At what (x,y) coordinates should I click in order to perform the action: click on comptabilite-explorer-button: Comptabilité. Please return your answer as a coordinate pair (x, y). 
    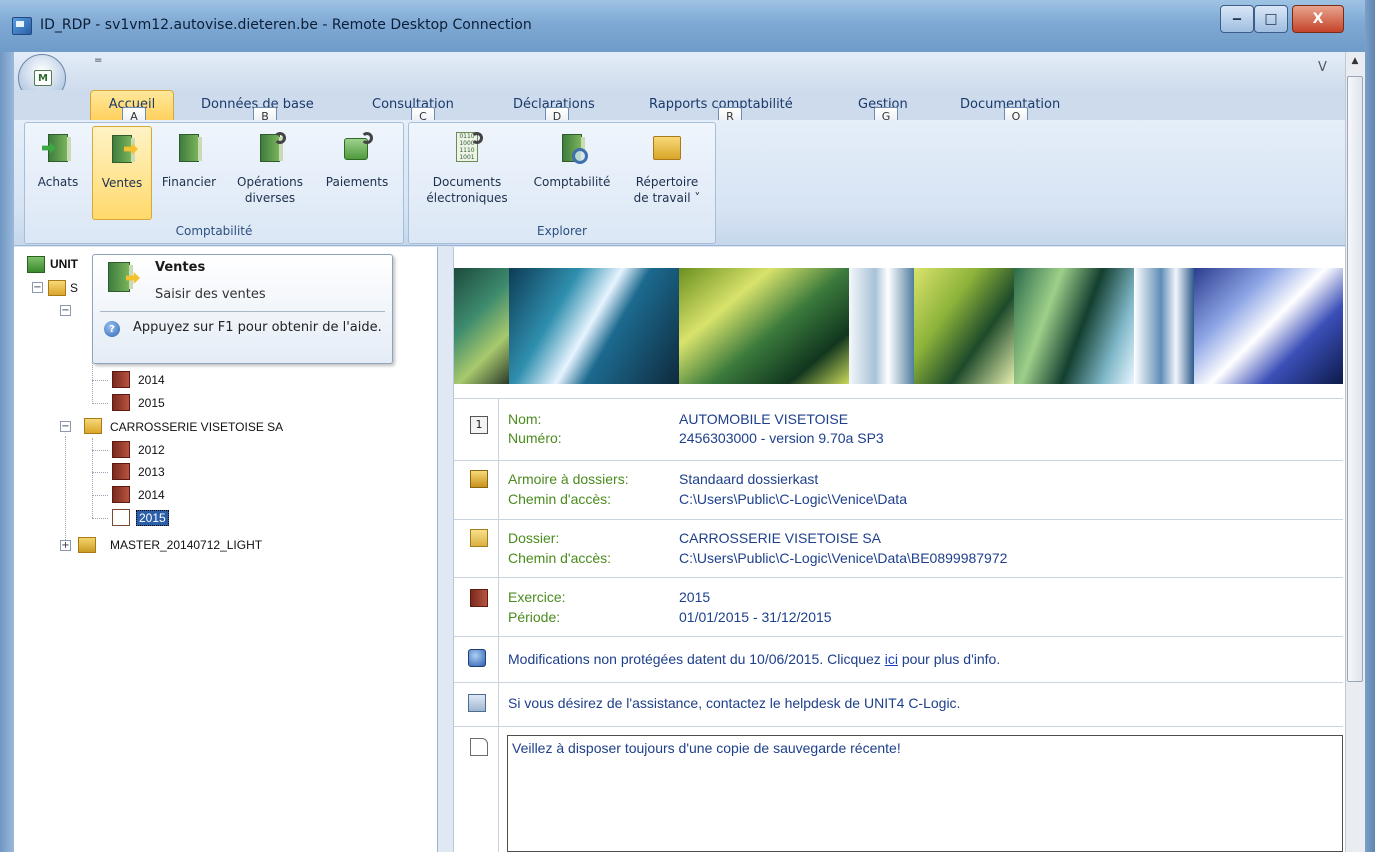
    Looking at the image, I should click on (572, 173).